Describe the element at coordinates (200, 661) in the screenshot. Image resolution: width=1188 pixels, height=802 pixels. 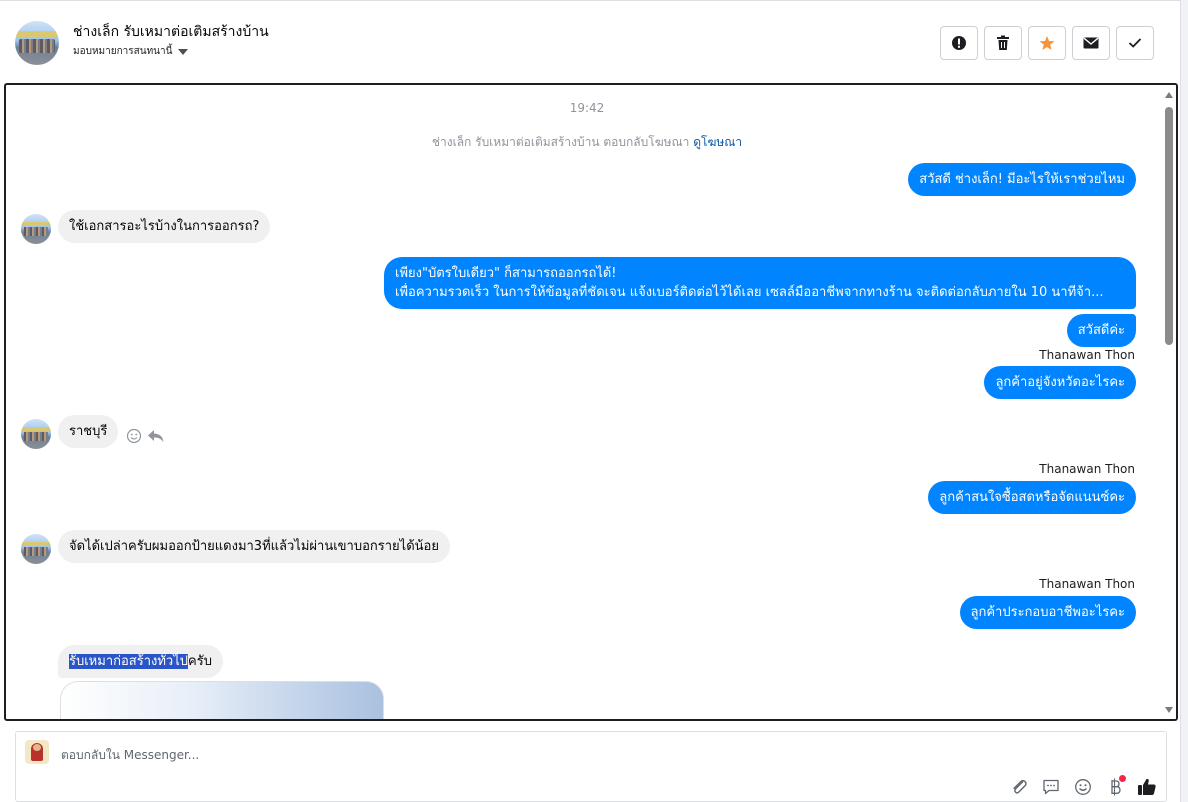
I see `message-text: ครับ` at that location.